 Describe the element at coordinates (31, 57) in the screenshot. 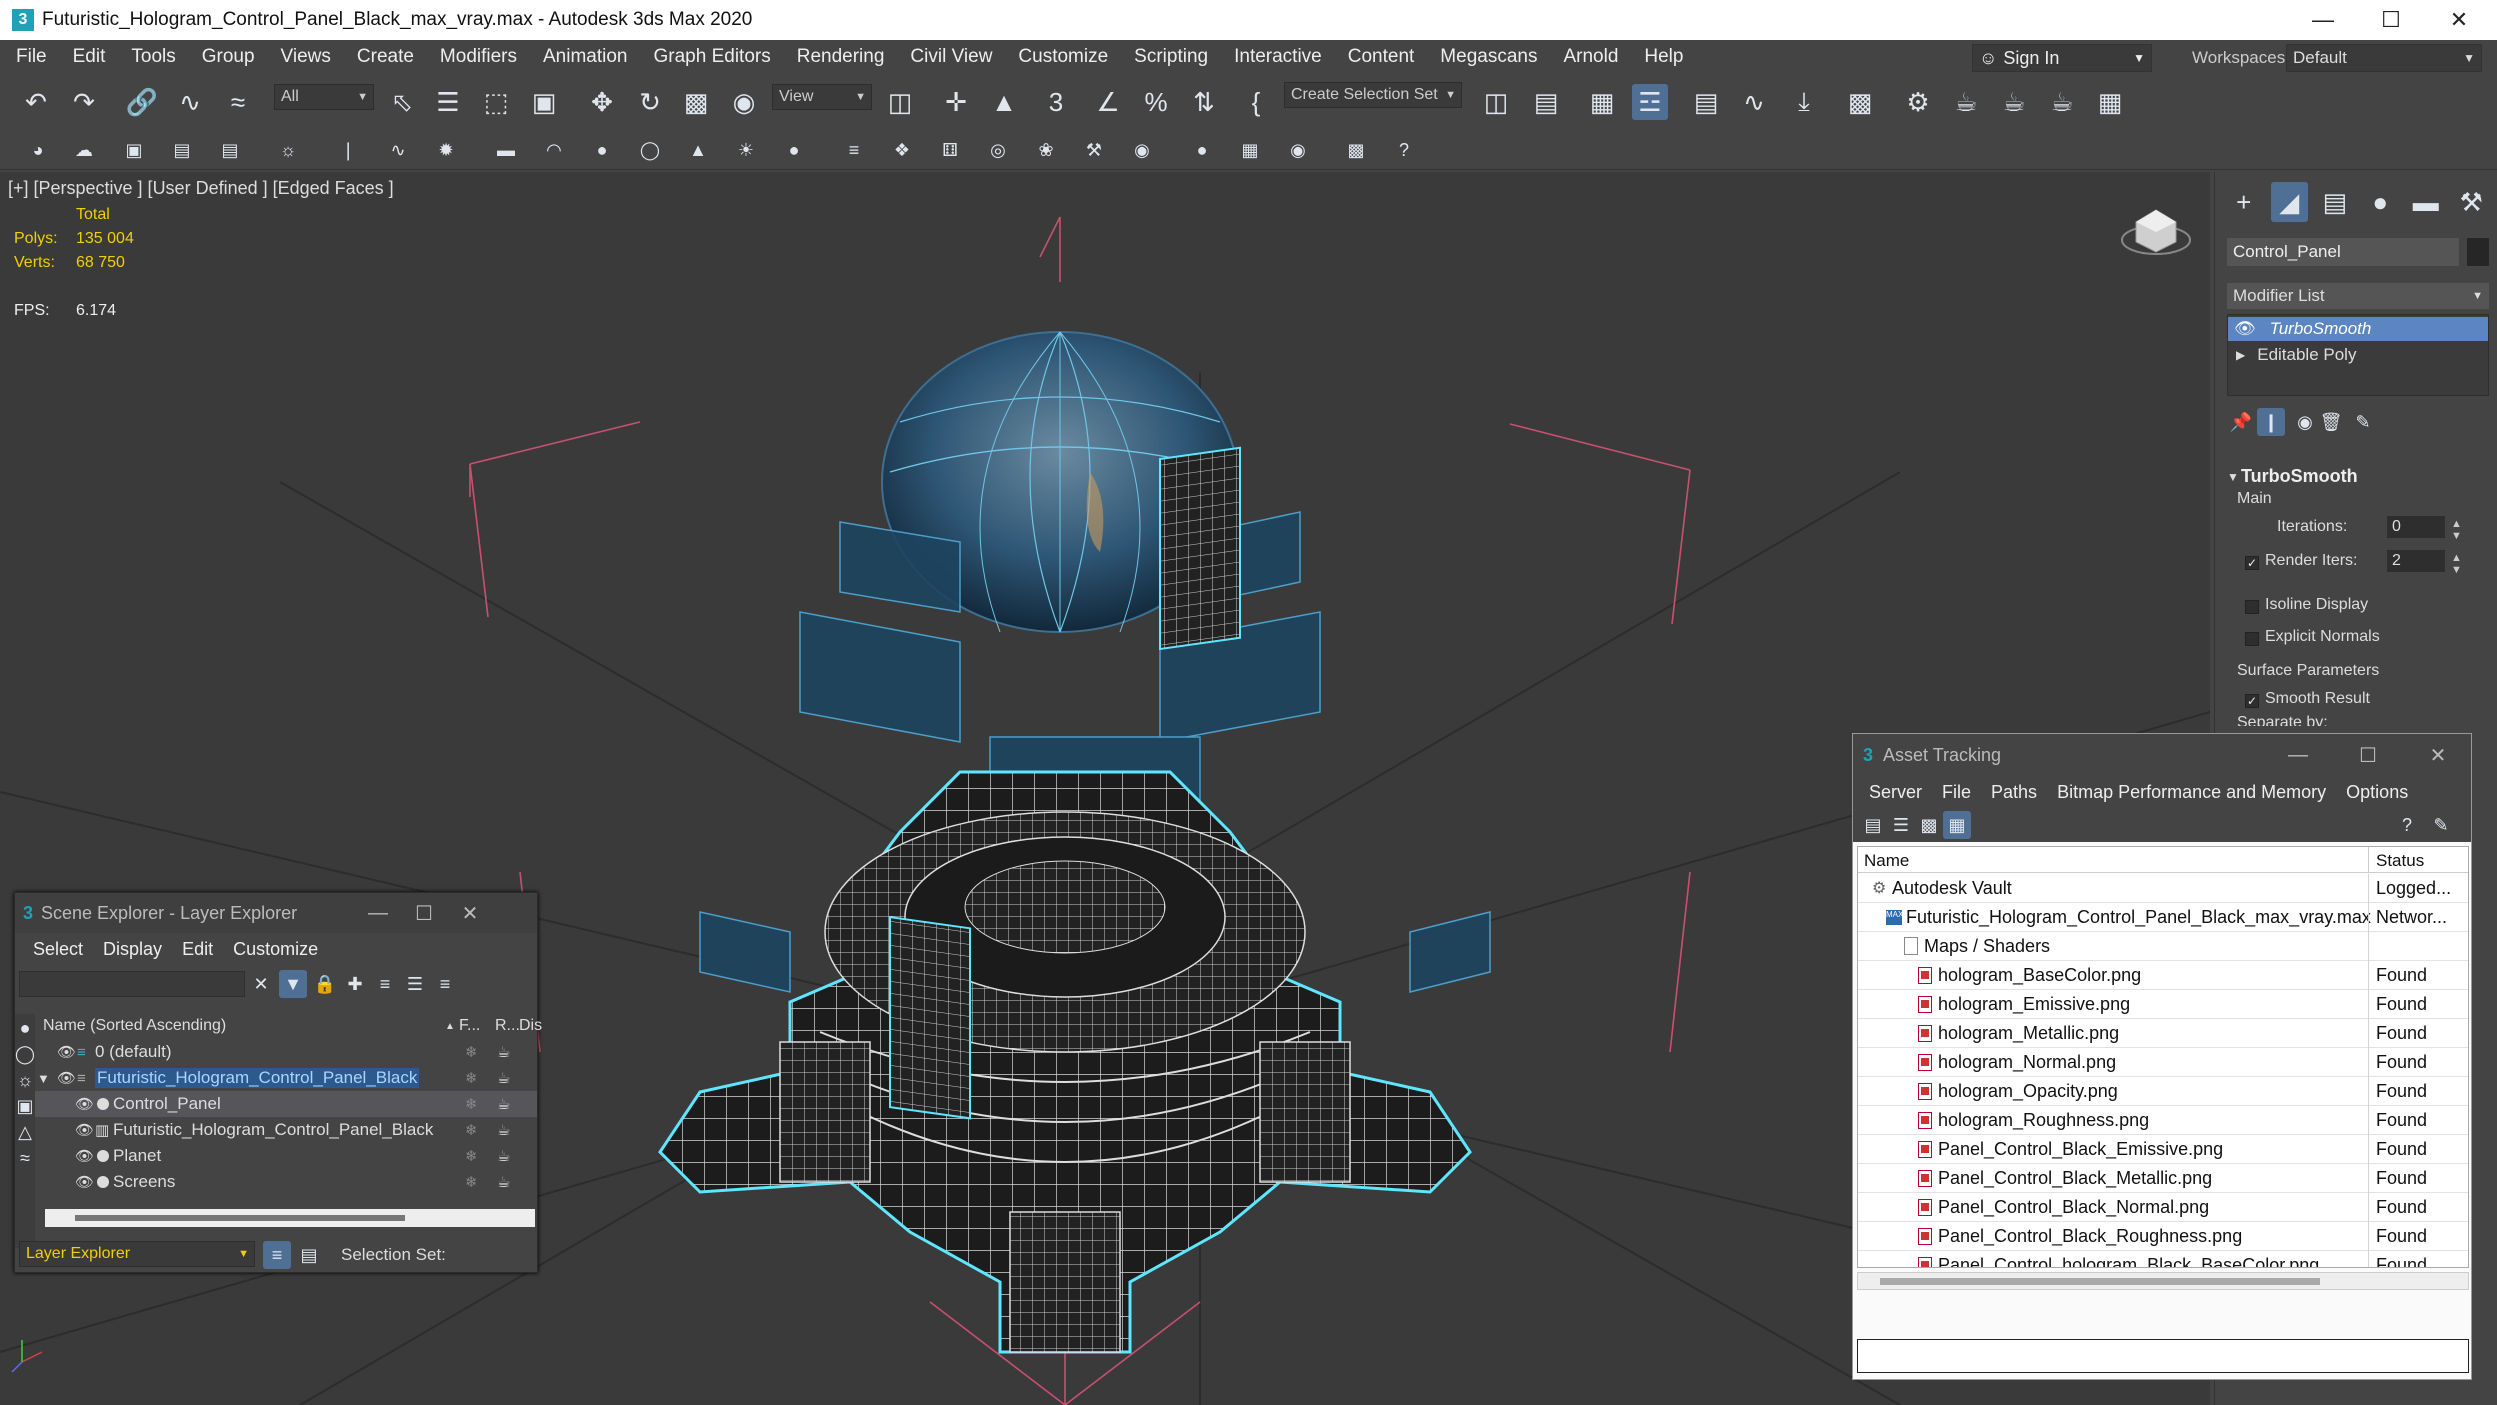

I see `menu-file: File` at that location.